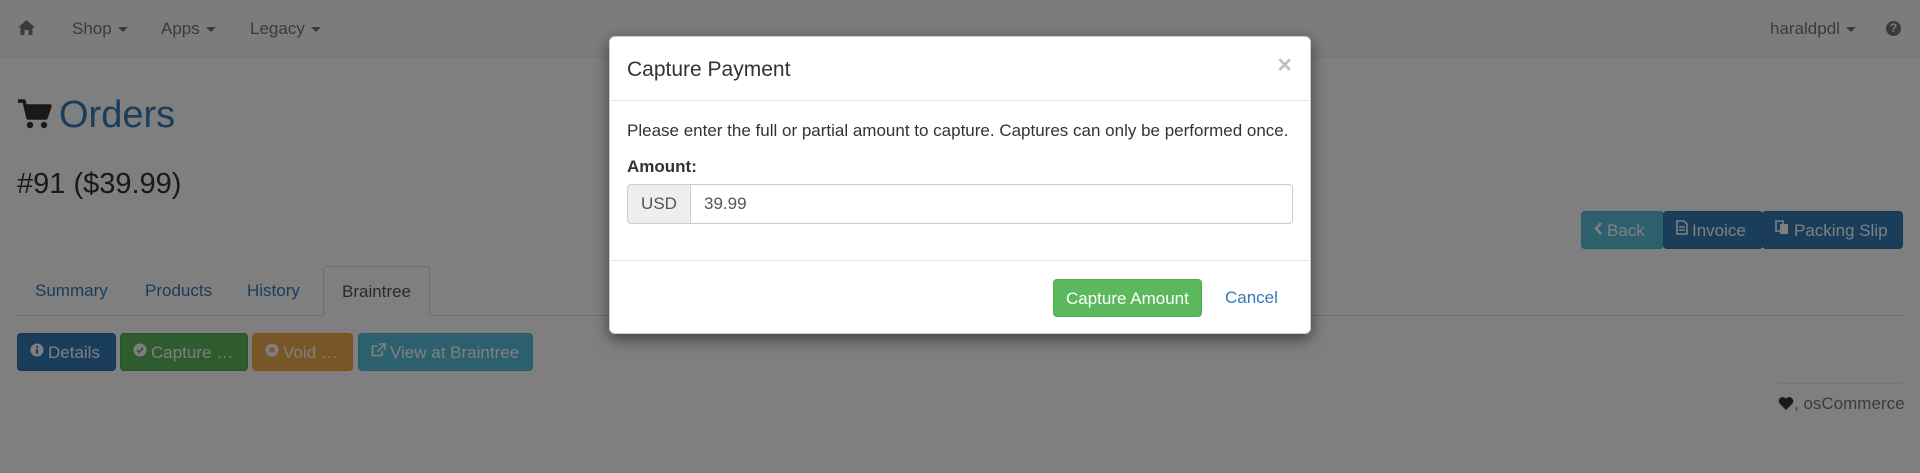 The height and width of the screenshot is (473, 1920). I want to click on cancel-link: Cancel, so click(1251, 298).